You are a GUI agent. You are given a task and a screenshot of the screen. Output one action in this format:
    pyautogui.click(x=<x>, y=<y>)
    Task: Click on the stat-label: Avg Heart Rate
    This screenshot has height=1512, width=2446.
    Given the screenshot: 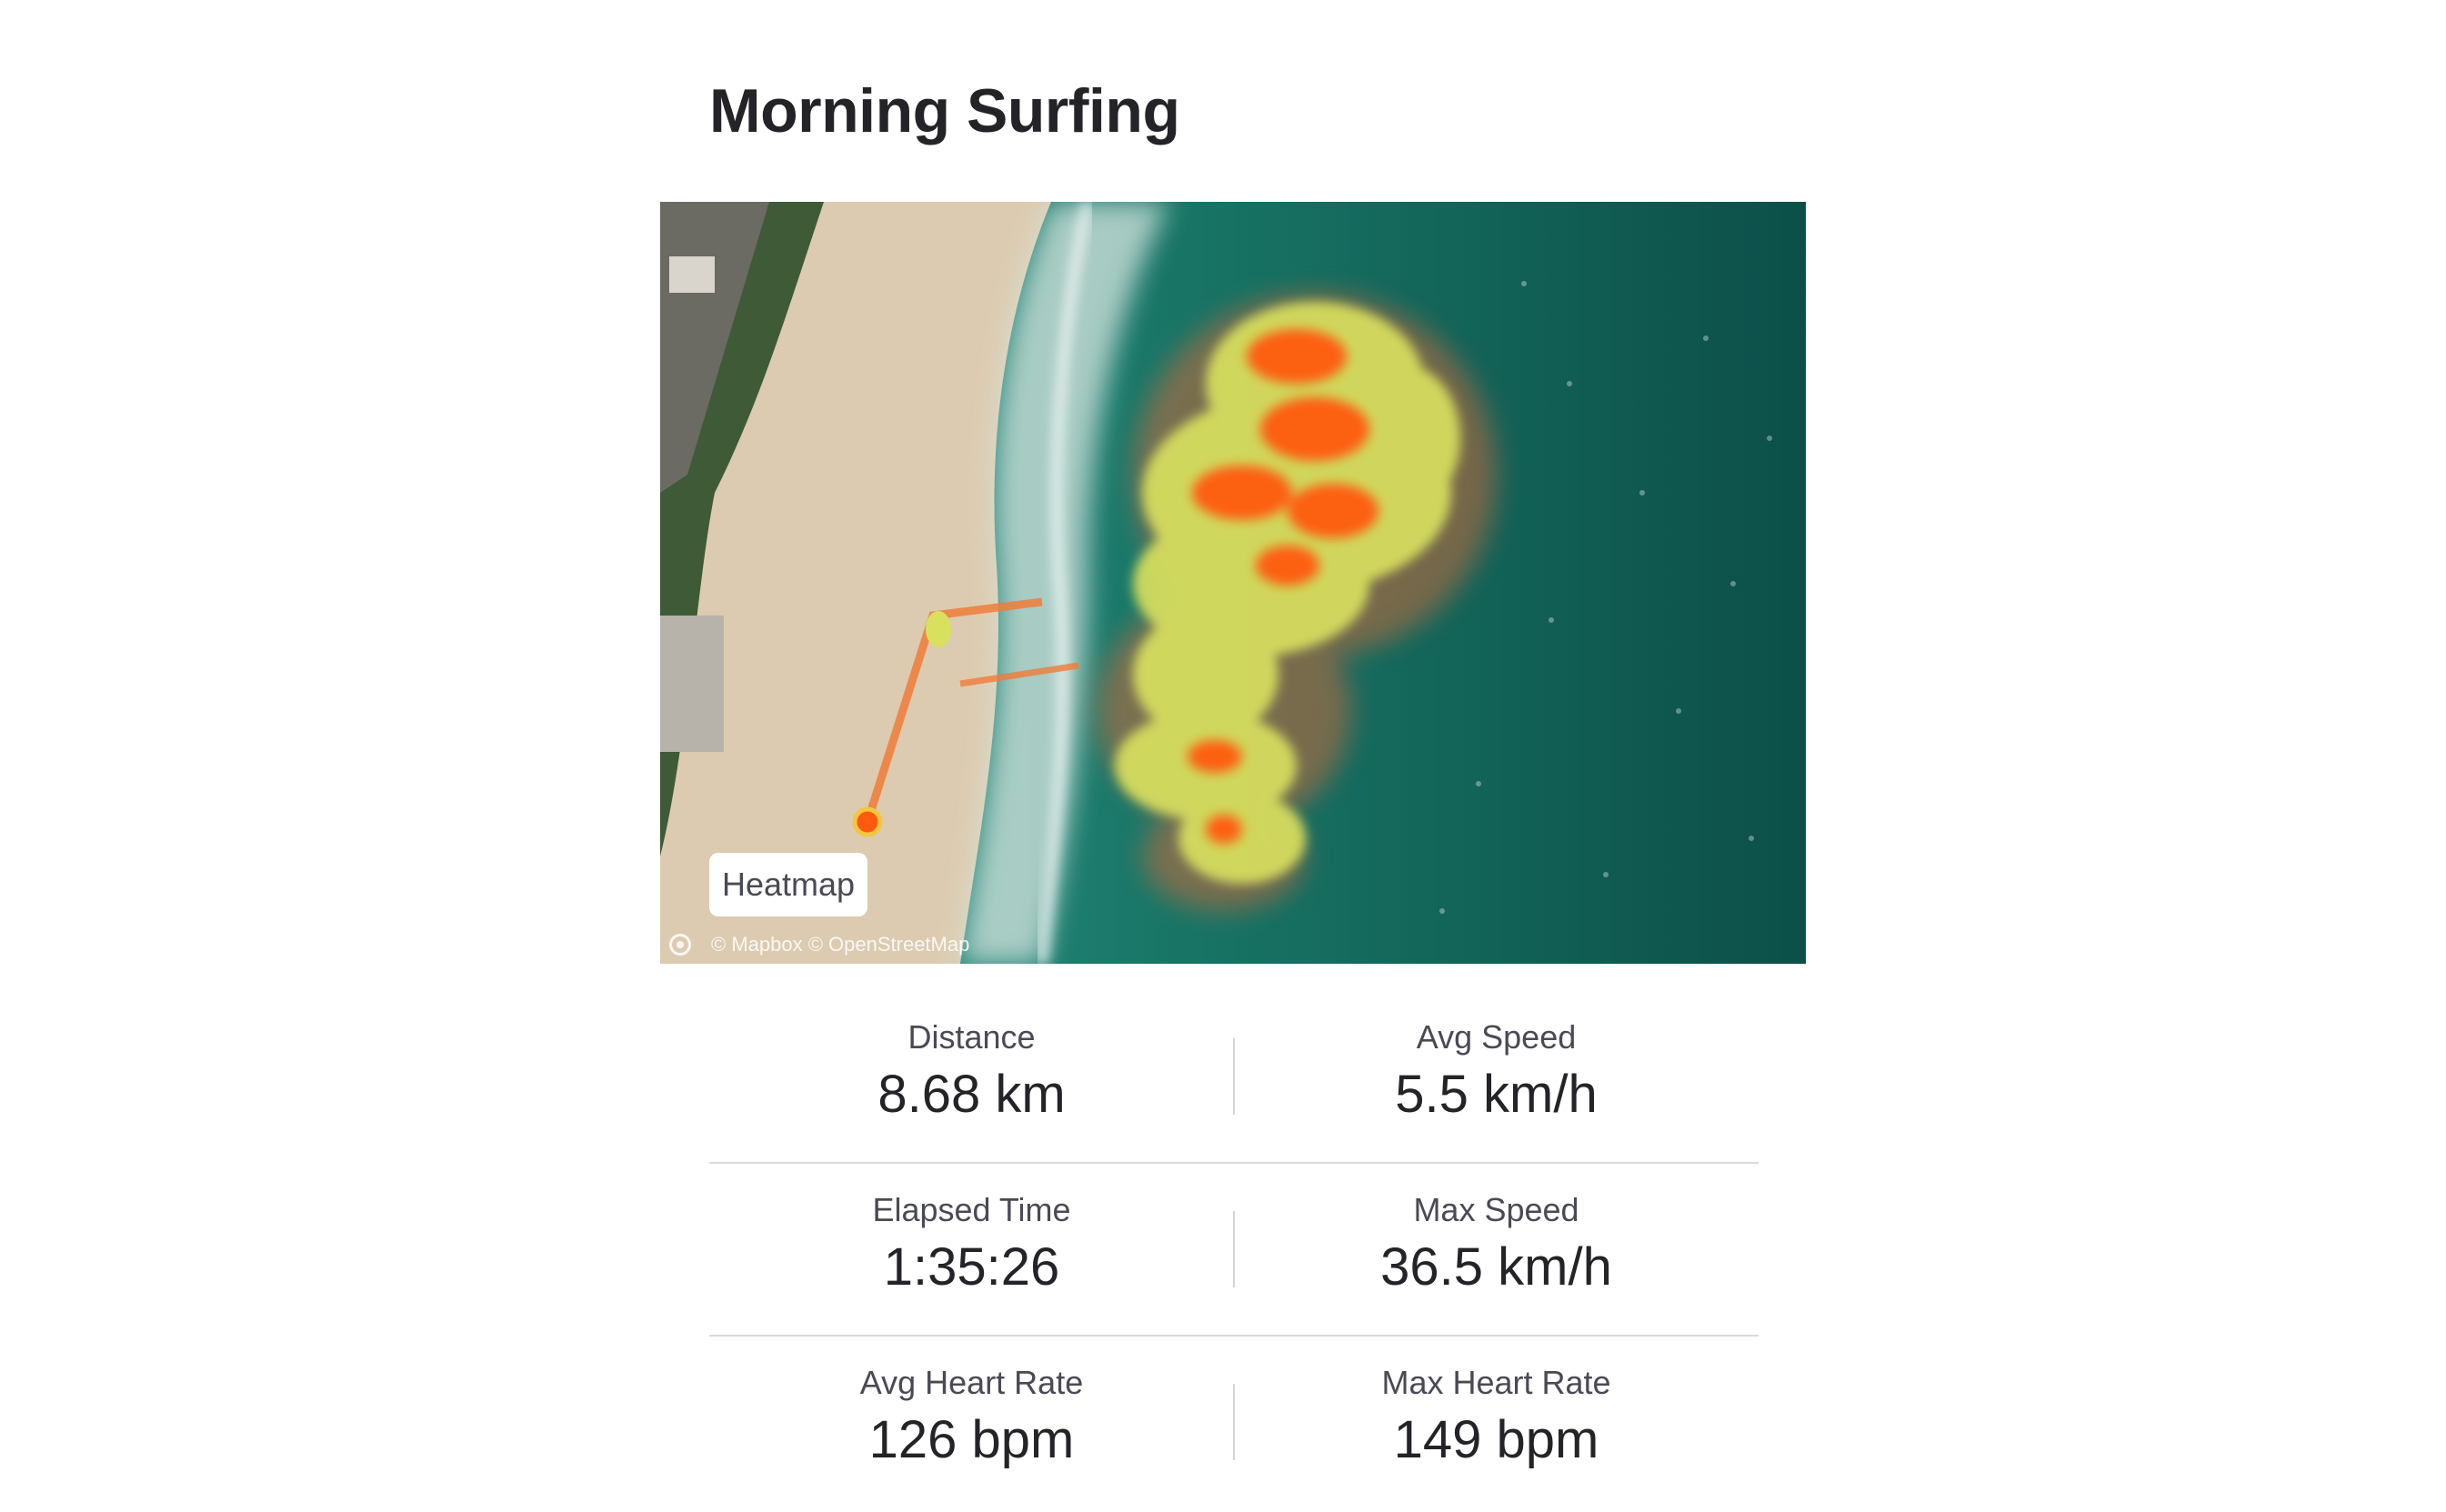 What is the action you would take?
    pyautogui.click(x=971, y=1382)
    